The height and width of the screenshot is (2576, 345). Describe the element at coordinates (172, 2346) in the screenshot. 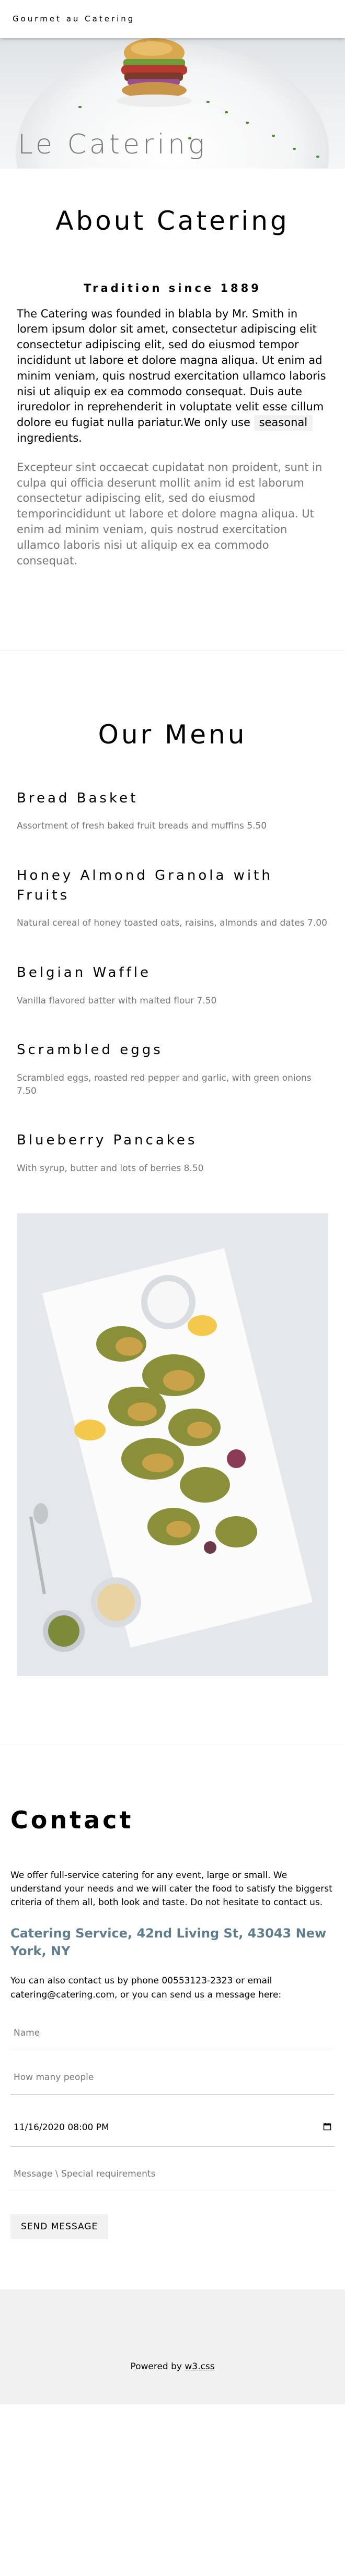

I see `footer: Powered by w3.css` at that location.